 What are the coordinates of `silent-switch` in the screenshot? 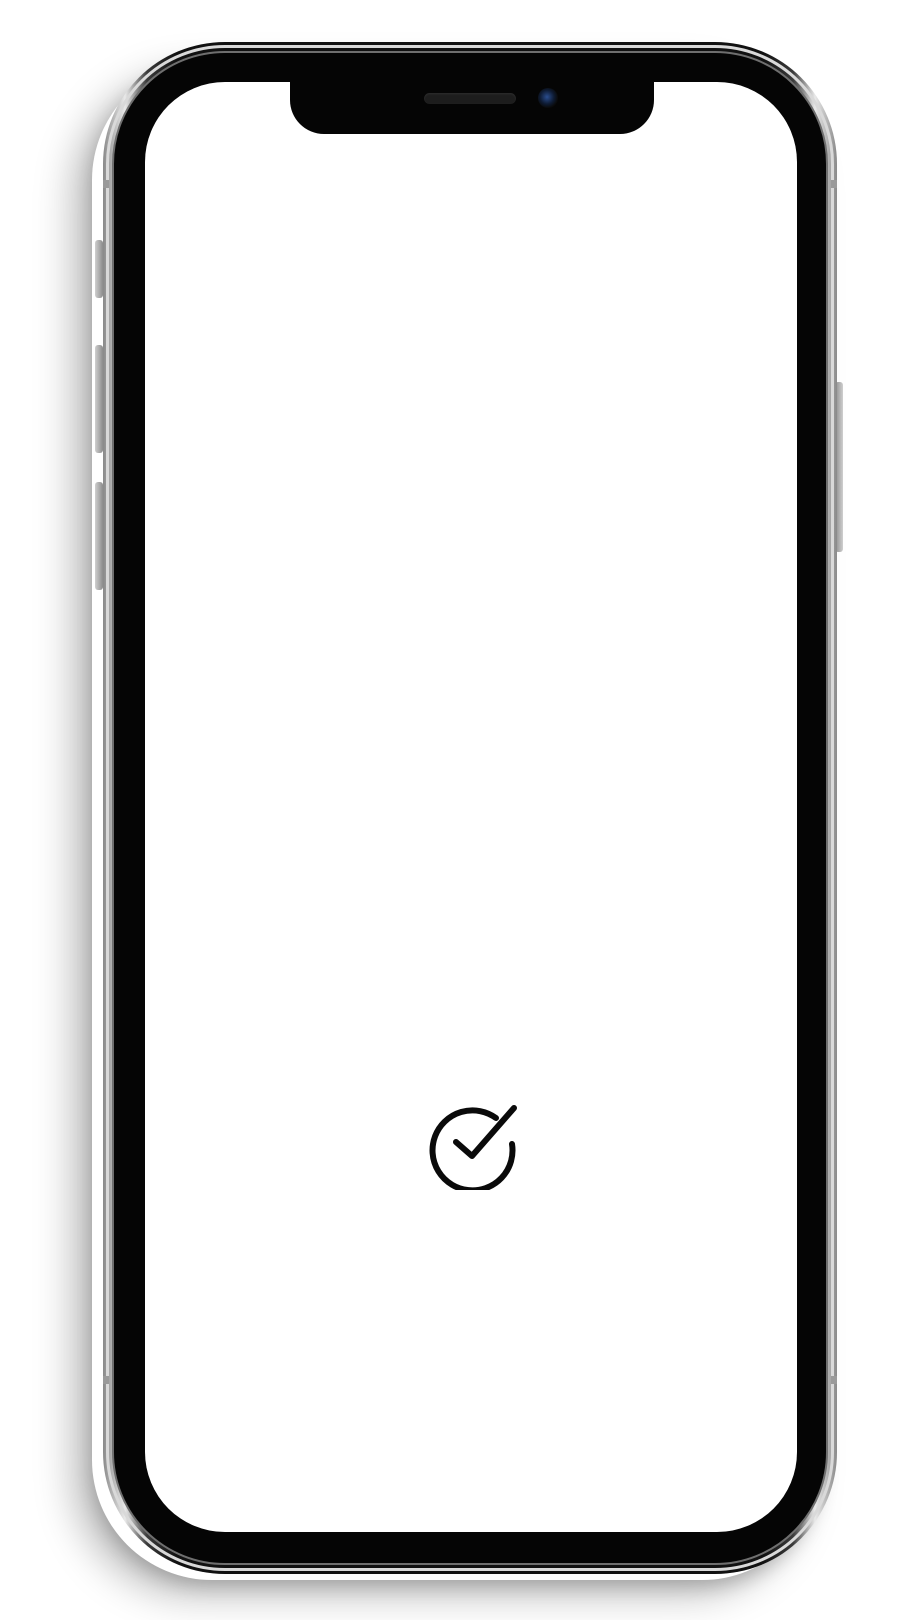 It's located at (99, 269).